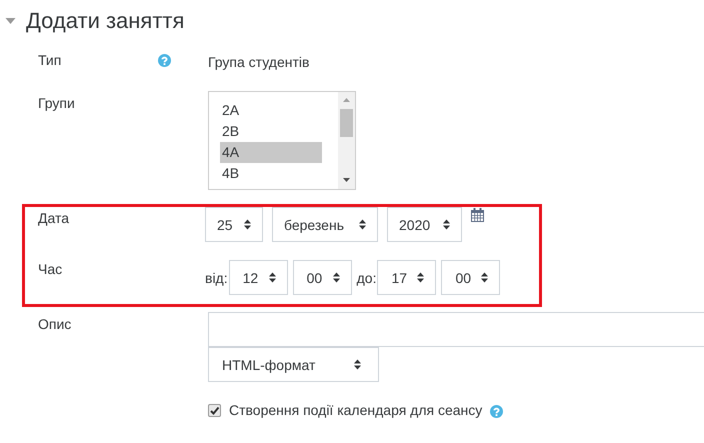 This screenshot has height=443, width=704. What do you see at coordinates (406, 277) in the screenshot?
I see `dropdown: 17` at bounding box center [406, 277].